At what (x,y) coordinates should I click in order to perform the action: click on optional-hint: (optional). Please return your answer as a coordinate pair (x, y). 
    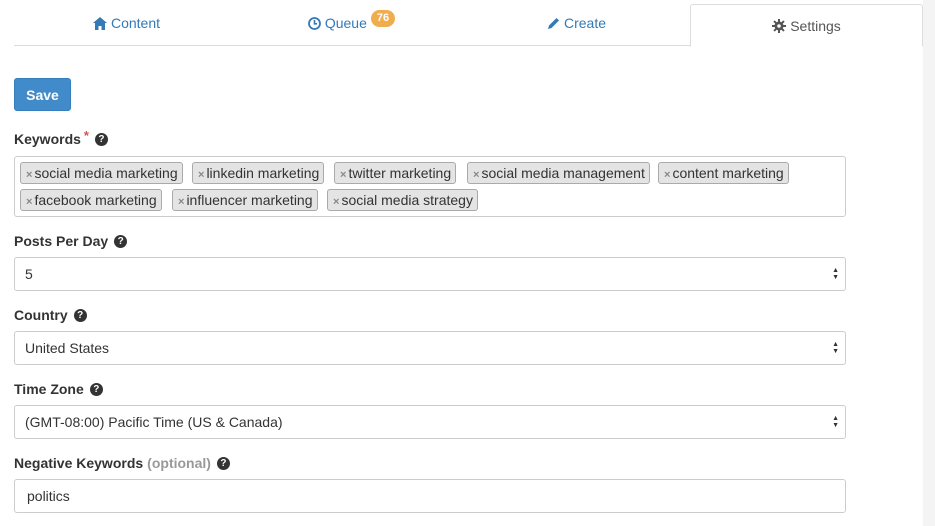
    Looking at the image, I should click on (179, 463).